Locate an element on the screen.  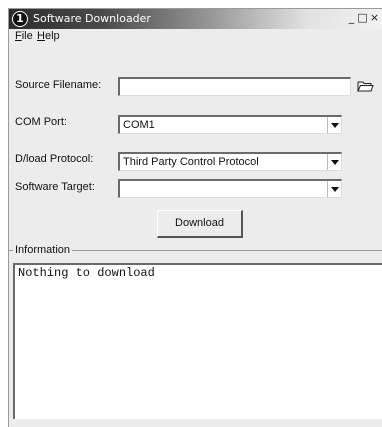
software-target-select is located at coordinates (230, 188).